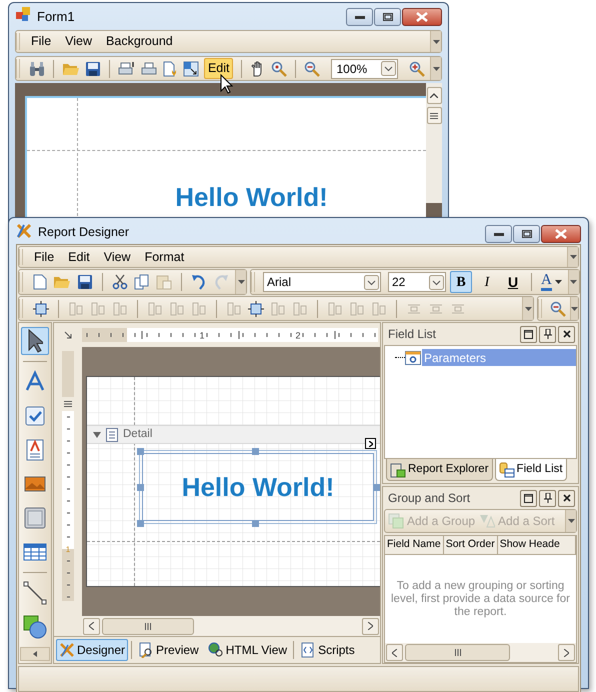 The height and width of the screenshot is (692, 596). What do you see at coordinates (36, 68) in the screenshot?
I see `binoculars-icon` at bounding box center [36, 68].